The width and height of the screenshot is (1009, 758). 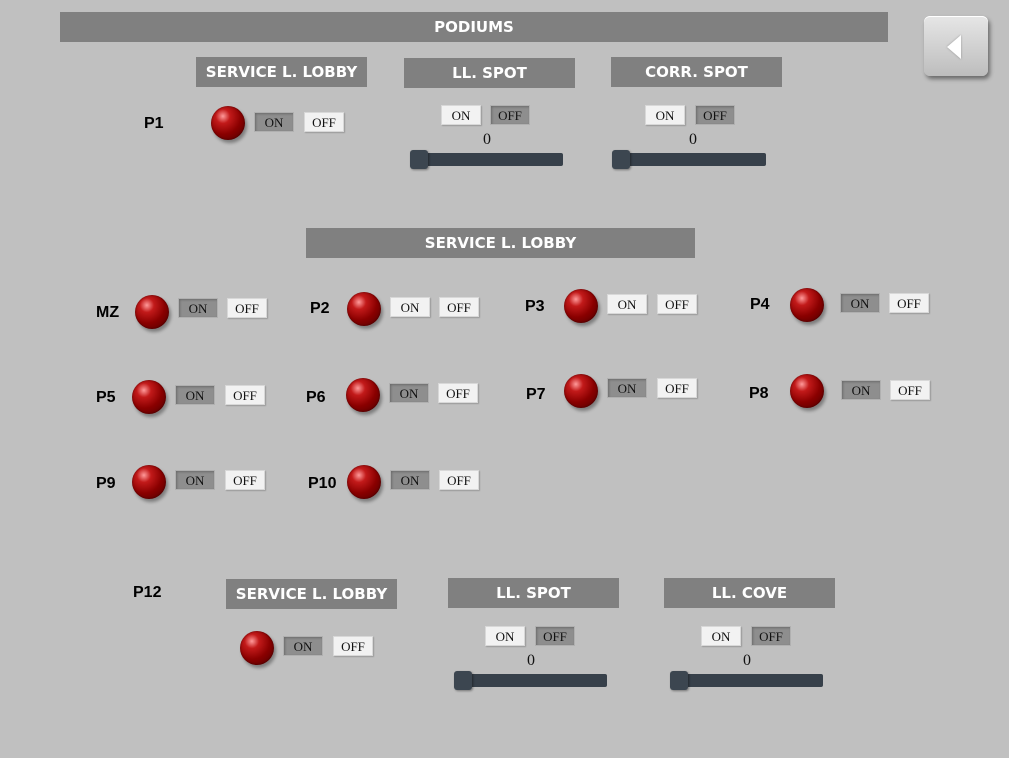 I want to click on p1-ll-spot-on-button: ON, so click(x=461, y=115).